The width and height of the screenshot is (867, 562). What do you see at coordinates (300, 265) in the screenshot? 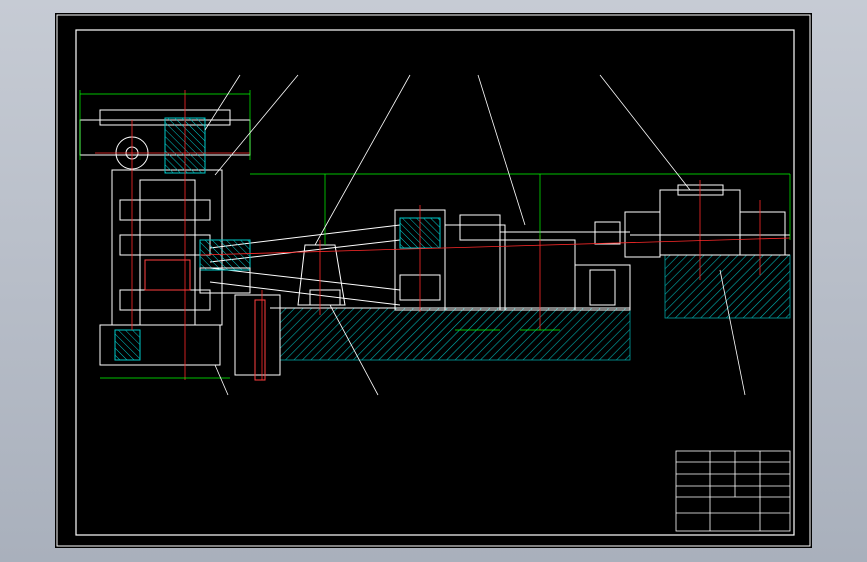
I see `spindles` at bounding box center [300, 265].